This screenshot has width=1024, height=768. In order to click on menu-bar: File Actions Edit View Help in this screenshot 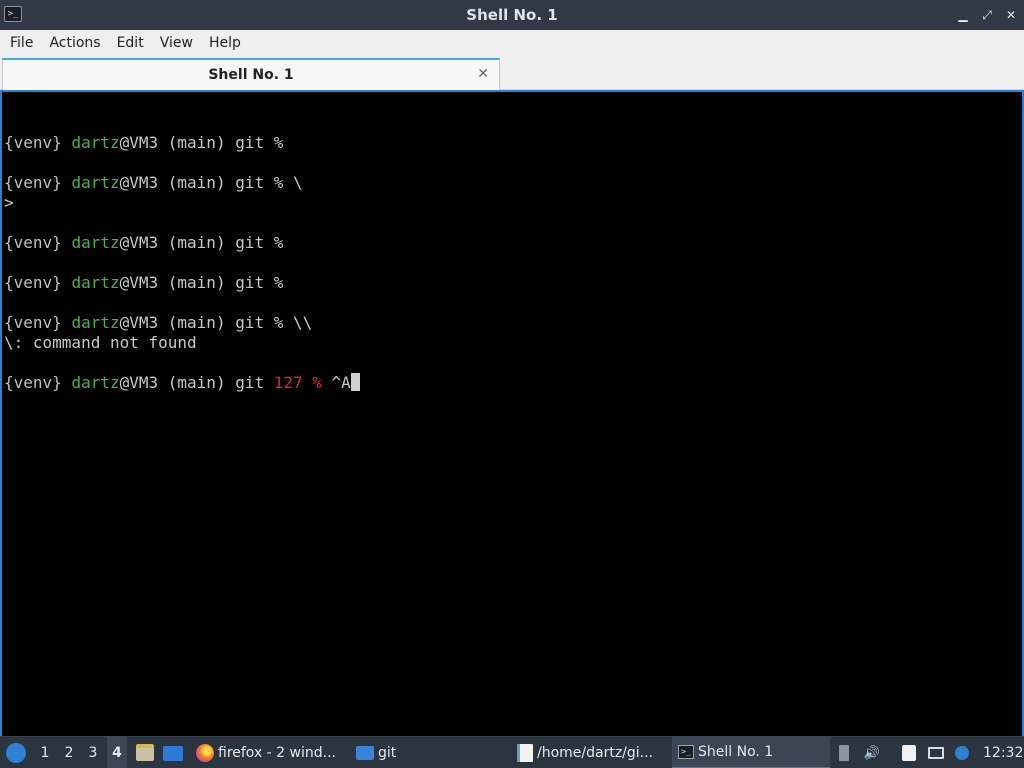, I will do `click(512, 43)`.